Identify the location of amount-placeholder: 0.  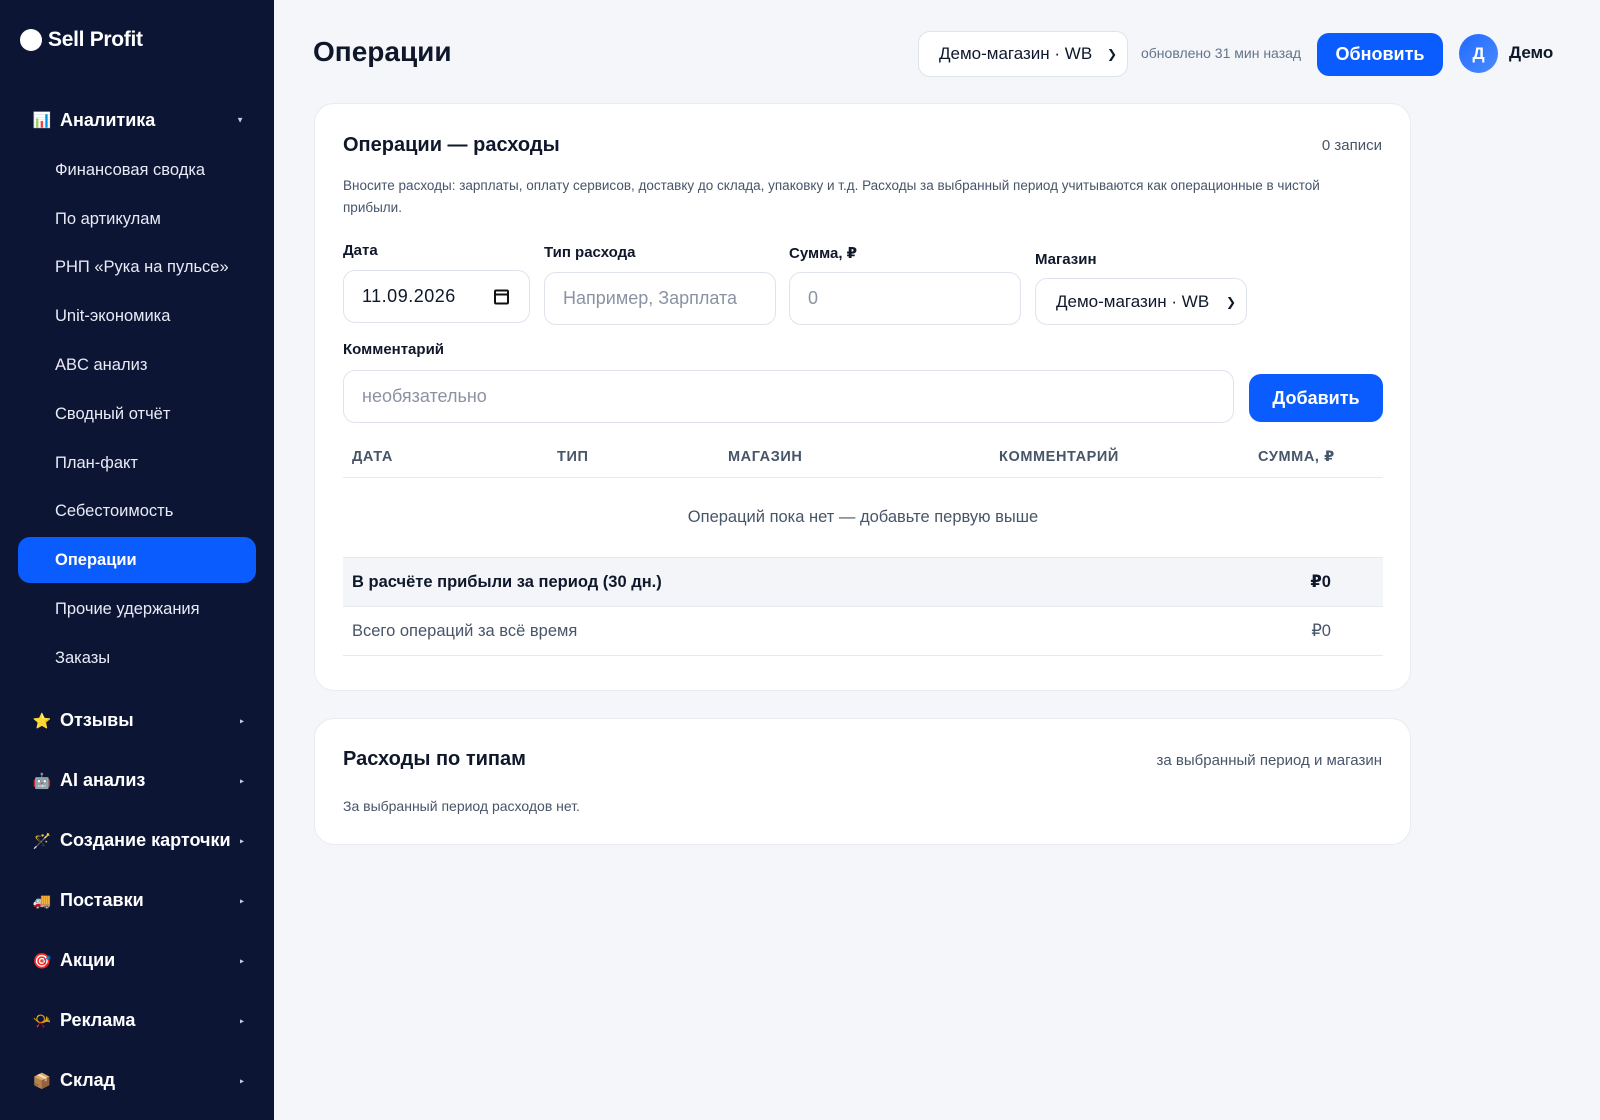
(813, 298).